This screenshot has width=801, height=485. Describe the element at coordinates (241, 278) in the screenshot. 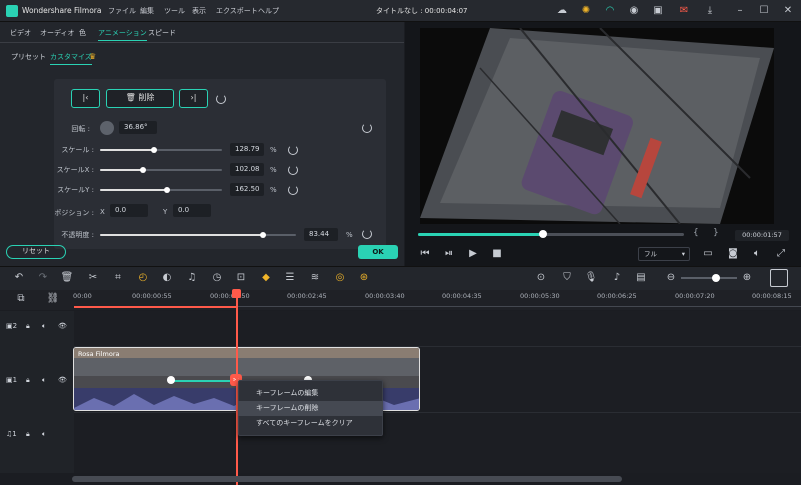

I see `fit-icon: ⊡` at that location.